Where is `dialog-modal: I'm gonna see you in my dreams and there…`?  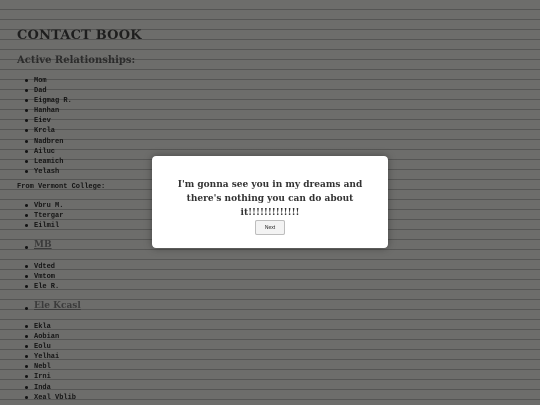
dialog-modal: I'm gonna see you in my dreams and there… is located at coordinates (270, 202).